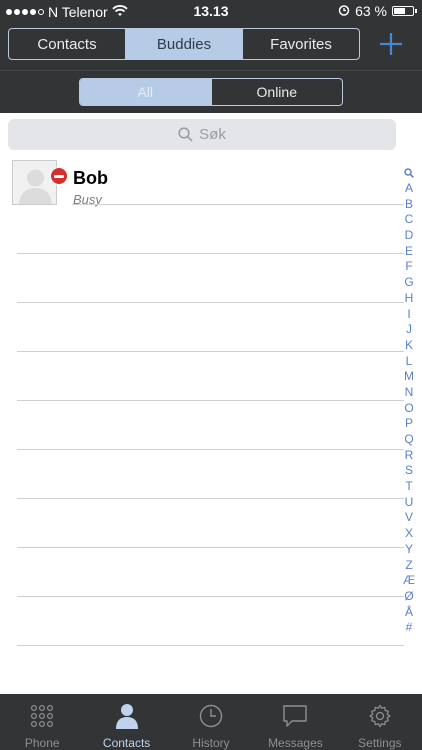 This screenshot has width=422, height=750. I want to click on index-letter: Æ, so click(409, 581).